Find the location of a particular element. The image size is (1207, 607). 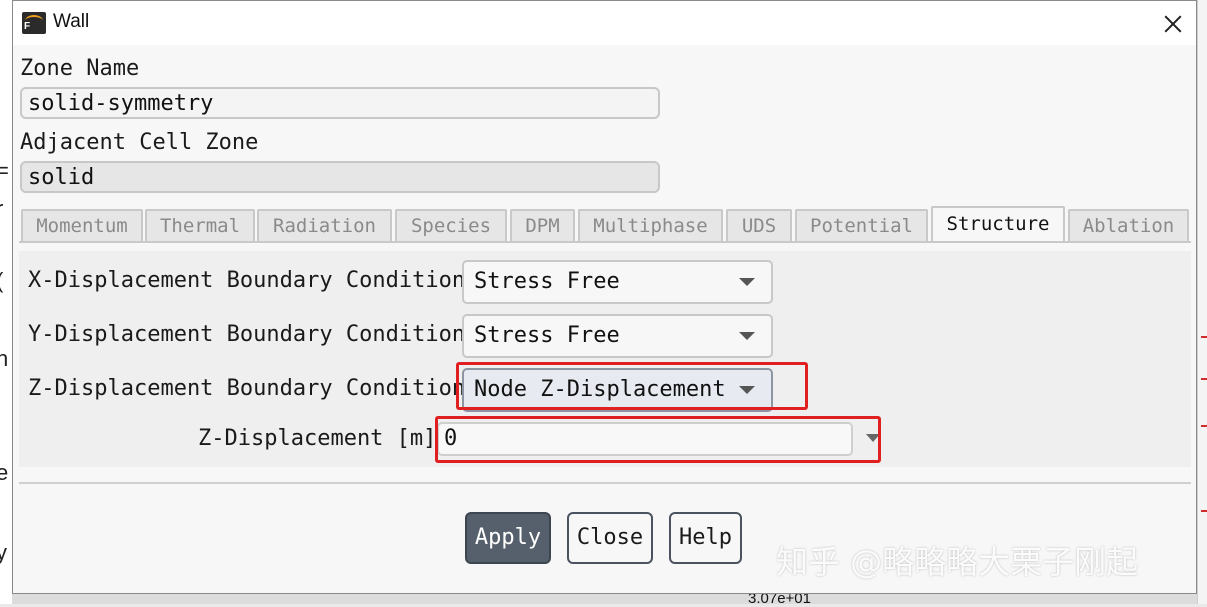

y-displacement-value: Stress Free is located at coordinates (547, 335).